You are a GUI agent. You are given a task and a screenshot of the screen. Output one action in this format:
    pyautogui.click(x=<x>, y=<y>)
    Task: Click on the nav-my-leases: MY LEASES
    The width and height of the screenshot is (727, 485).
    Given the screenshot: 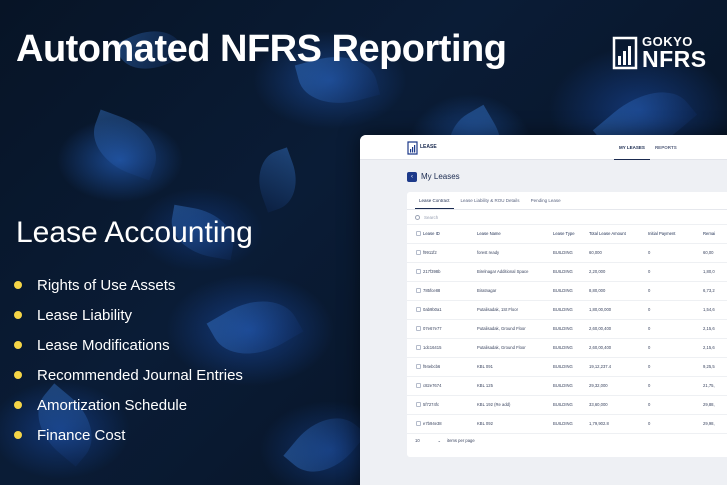 What is the action you would take?
    pyautogui.click(x=632, y=147)
    